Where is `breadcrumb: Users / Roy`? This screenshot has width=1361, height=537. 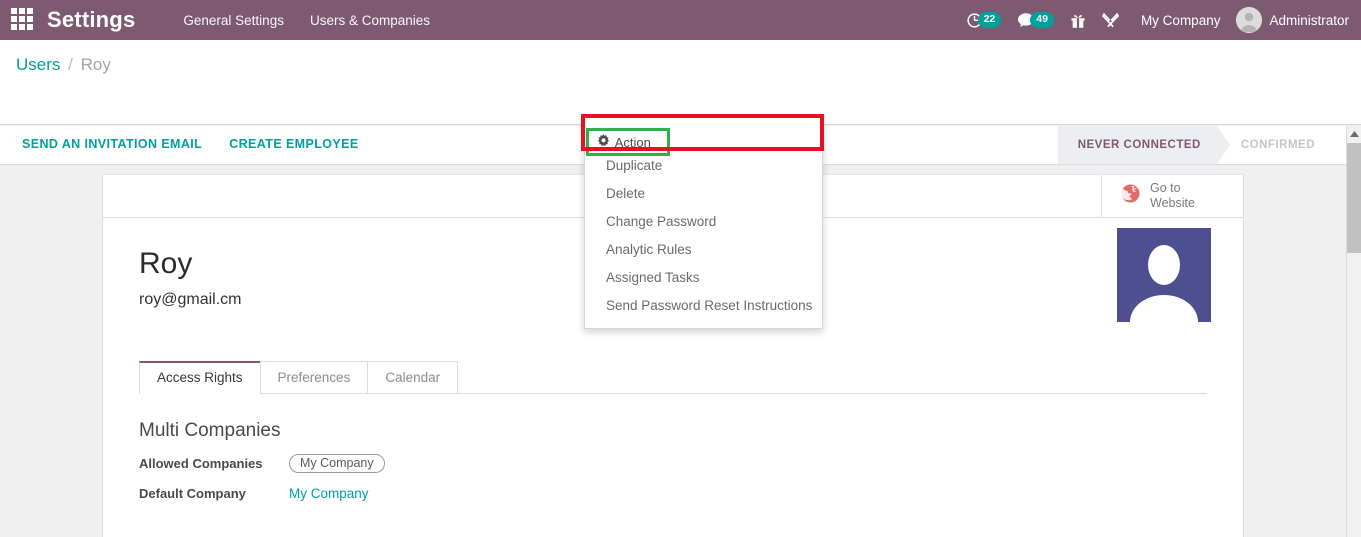
breadcrumb: Users / Roy is located at coordinates (63, 65).